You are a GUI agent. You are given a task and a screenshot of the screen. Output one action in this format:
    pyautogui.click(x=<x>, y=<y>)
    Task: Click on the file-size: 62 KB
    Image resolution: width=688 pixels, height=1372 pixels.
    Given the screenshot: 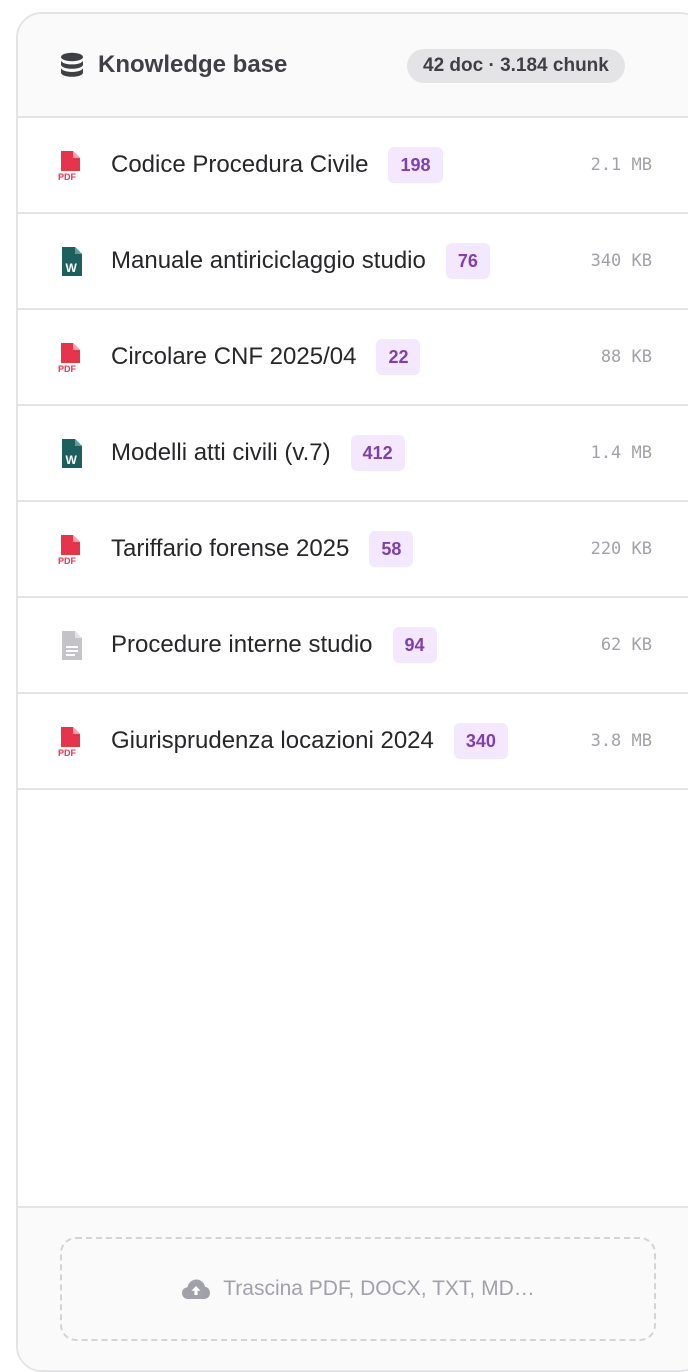 What is the action you would take?
    pyautogui.click(x=626, y=645)
    